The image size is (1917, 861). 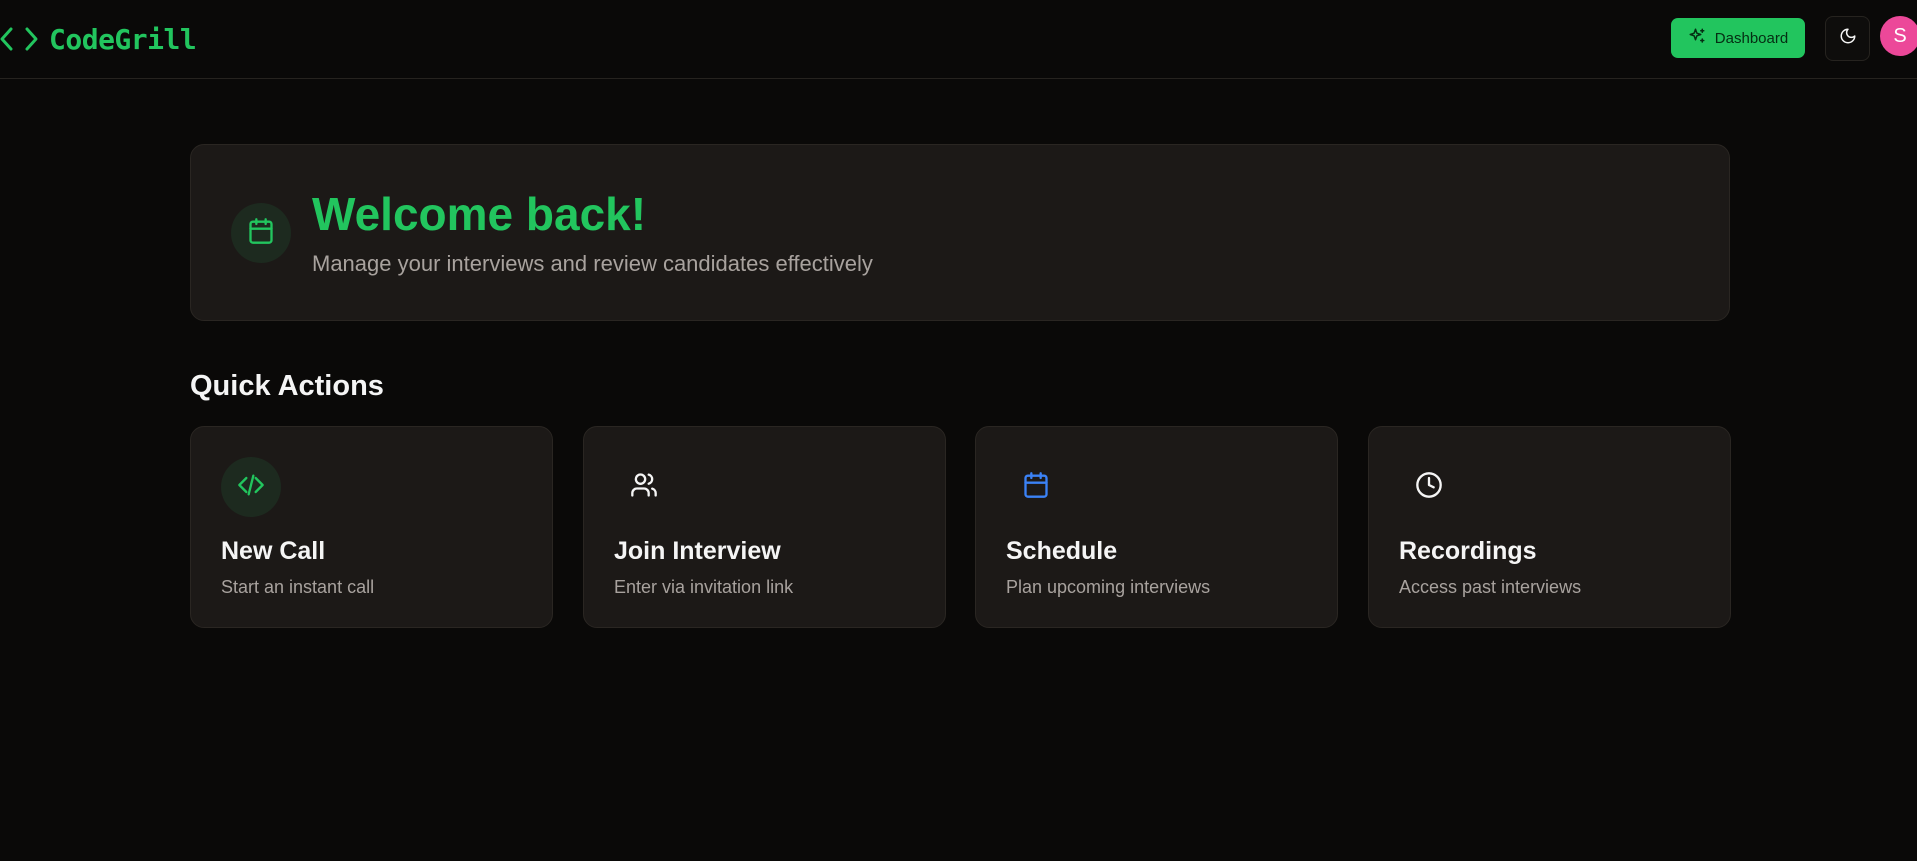 I want to click on users-icon, so click(x=644, y=487).